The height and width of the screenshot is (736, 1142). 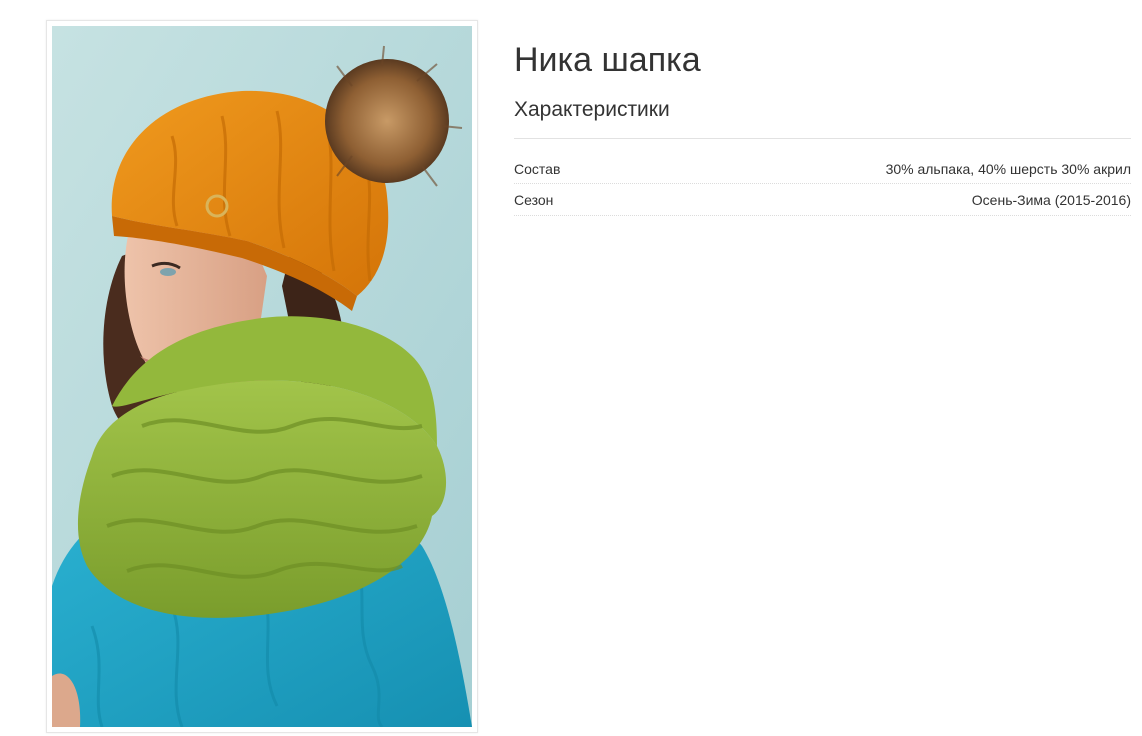 I want to click on divider, so click(x=822, y=138).